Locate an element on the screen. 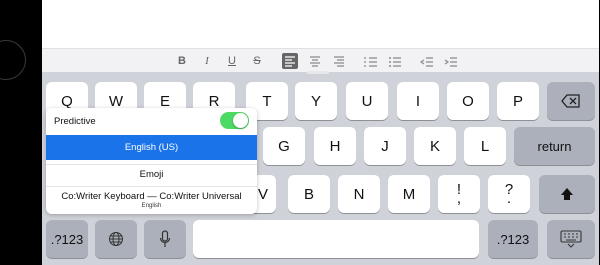 The image size is (600, 265). hide-keyboard-key is located at coordinates (571, 239).